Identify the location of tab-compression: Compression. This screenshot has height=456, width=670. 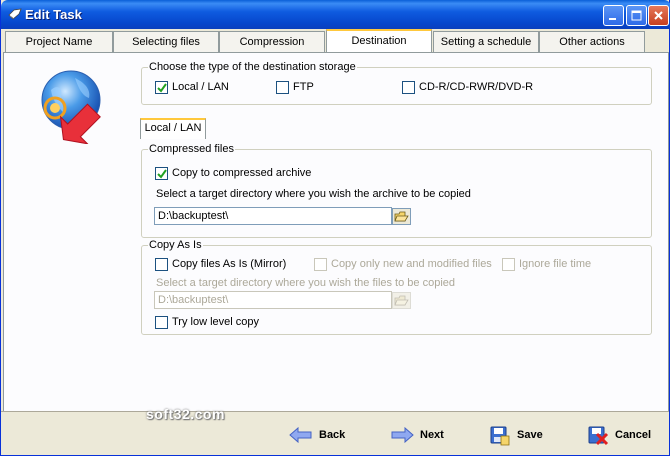
(272, 42).